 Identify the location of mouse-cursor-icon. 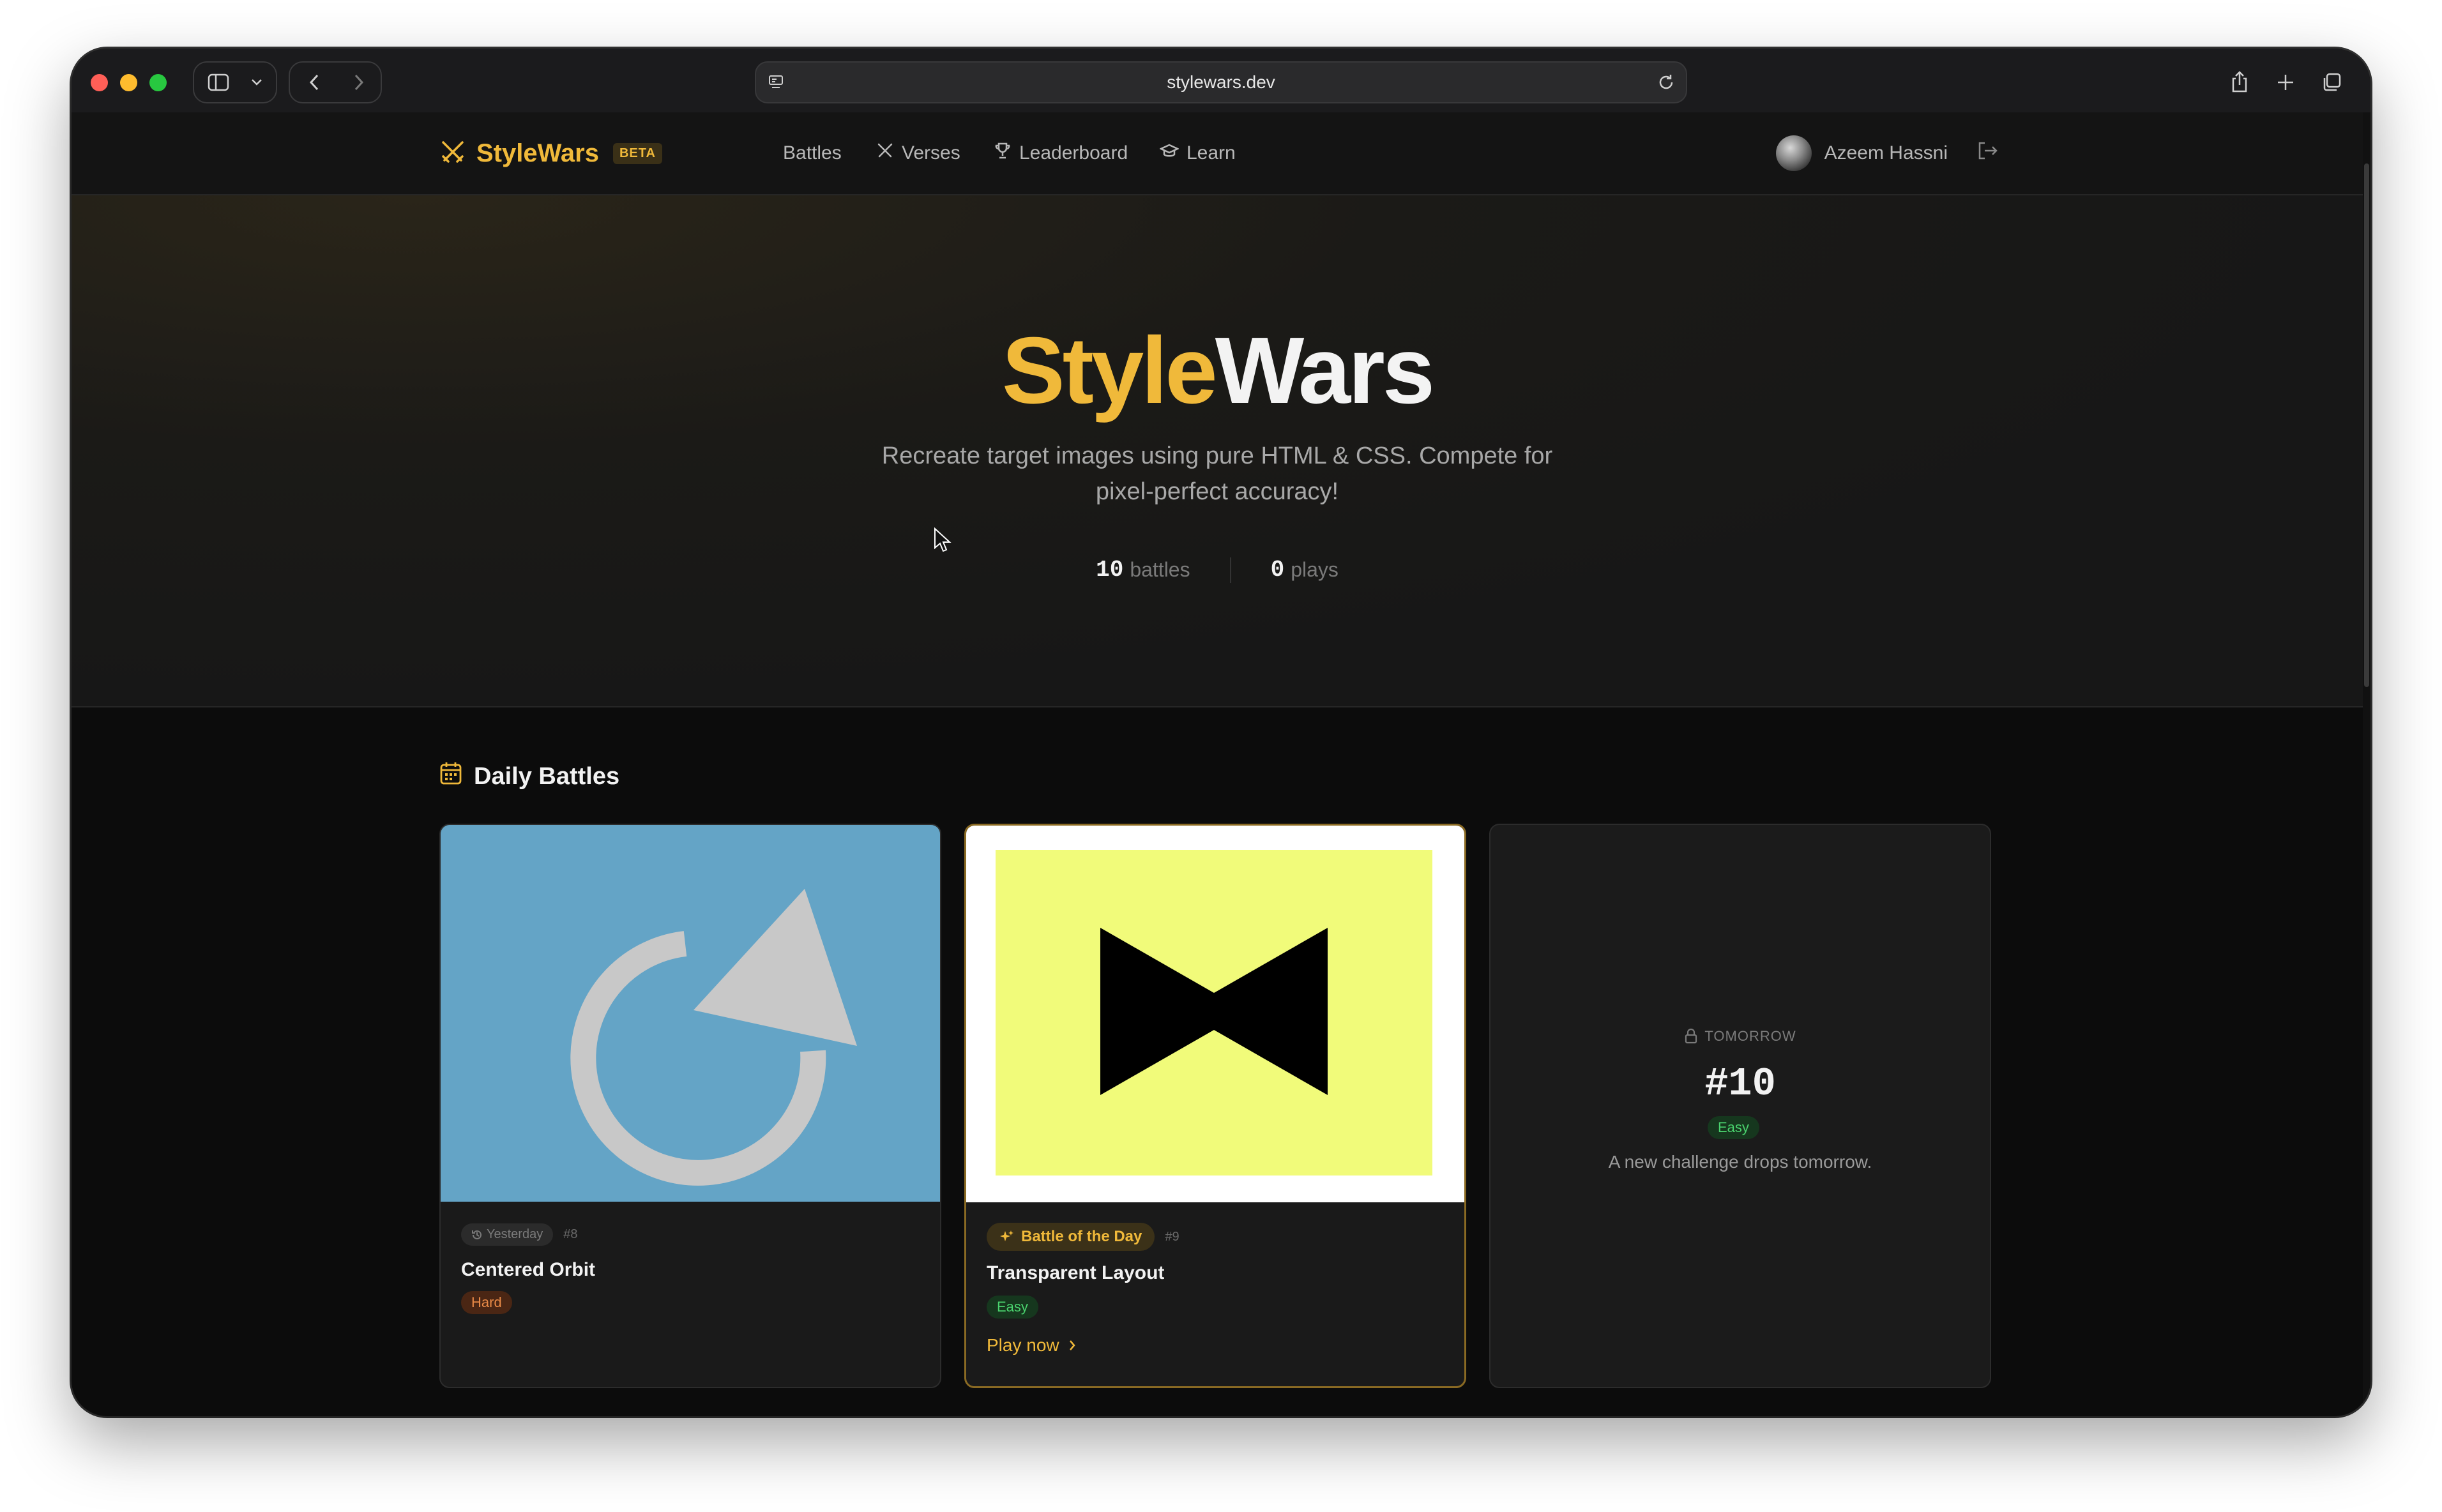
(943, 541).